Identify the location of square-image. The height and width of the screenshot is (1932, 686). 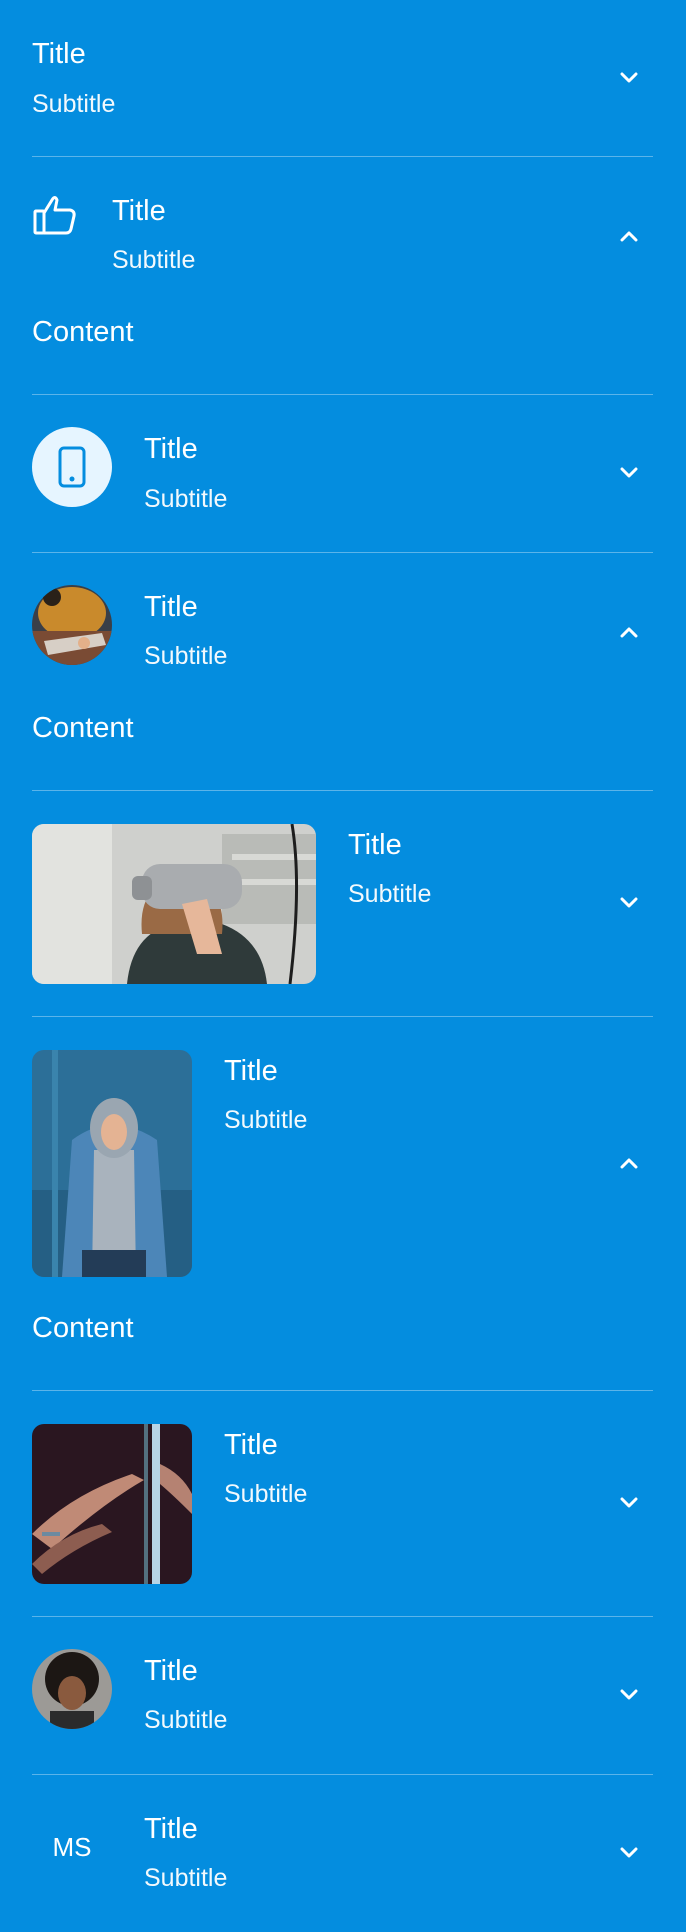
(112, 1504).